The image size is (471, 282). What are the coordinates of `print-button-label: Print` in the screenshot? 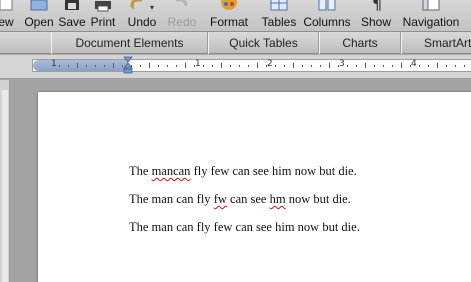 It's located at (103, 22).